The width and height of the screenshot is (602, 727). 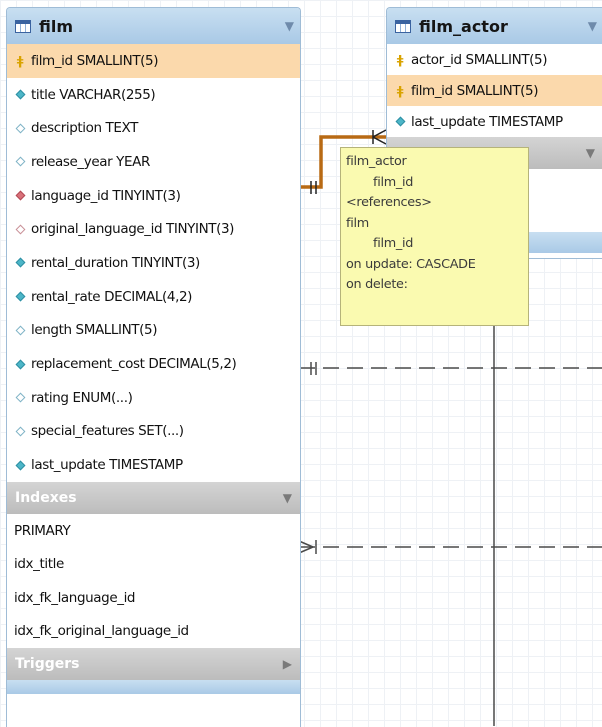 What do you see at coordinates (153, 26) in the screenshot?
I see `film-table-header: film ▼` at bounding box center [153, 26].